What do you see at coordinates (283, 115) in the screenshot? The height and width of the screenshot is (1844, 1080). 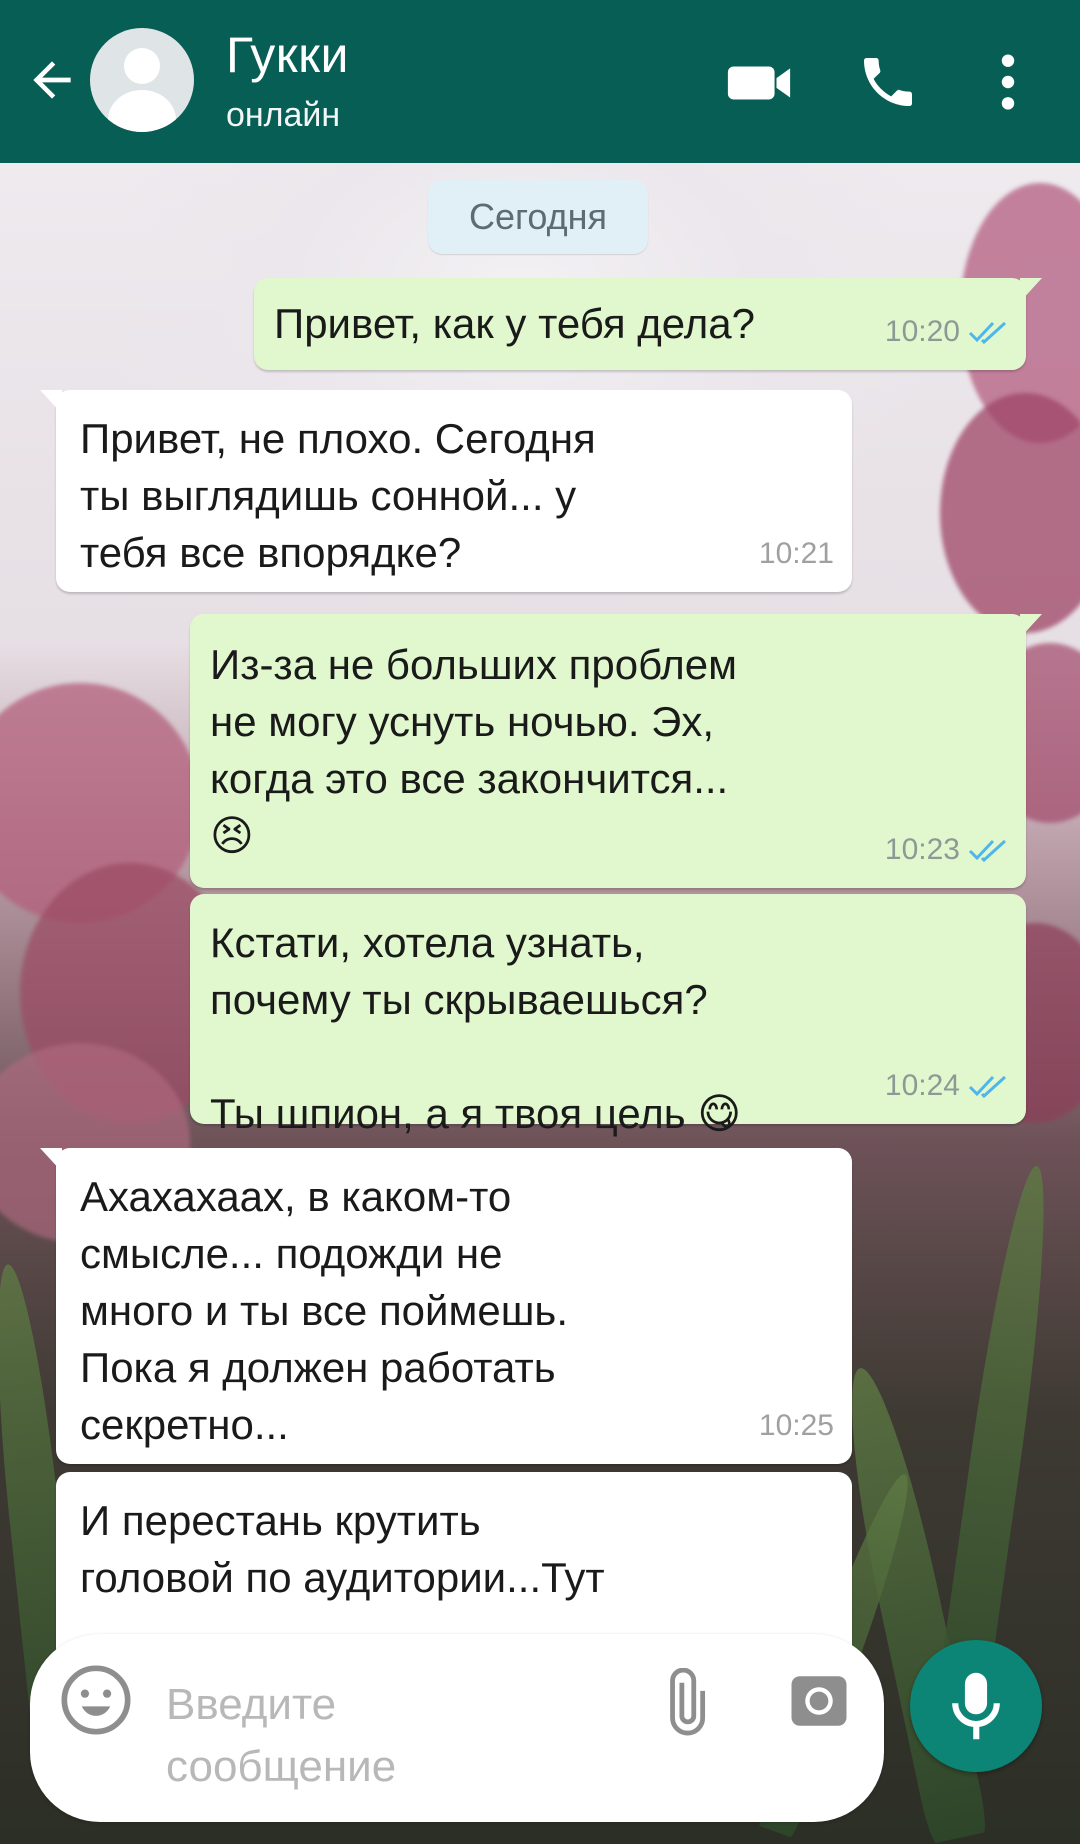 I see `contact-status: онлайн` at bounding box center [283, 115].